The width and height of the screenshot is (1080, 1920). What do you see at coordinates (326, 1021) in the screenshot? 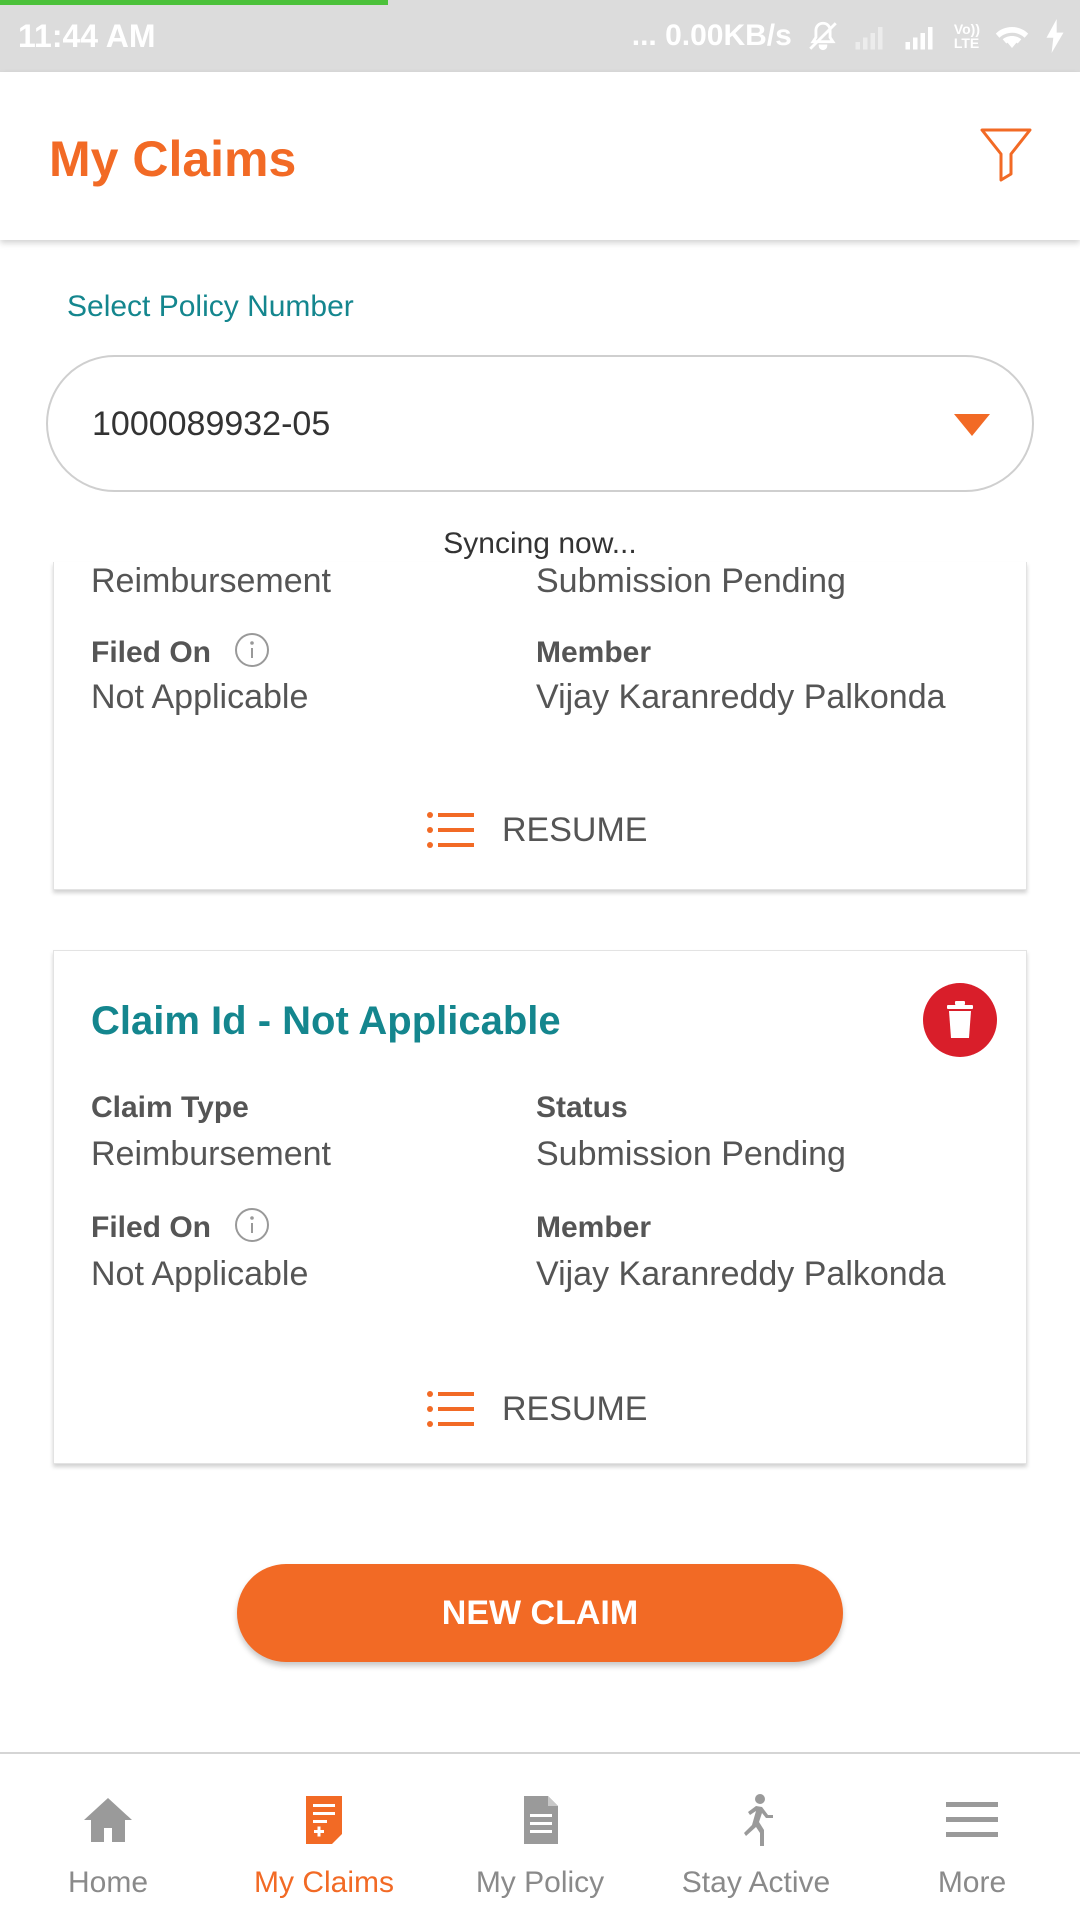
I see `claim-id-title: Claim Id - Not Applicable` at bounding box center [326, 1021].